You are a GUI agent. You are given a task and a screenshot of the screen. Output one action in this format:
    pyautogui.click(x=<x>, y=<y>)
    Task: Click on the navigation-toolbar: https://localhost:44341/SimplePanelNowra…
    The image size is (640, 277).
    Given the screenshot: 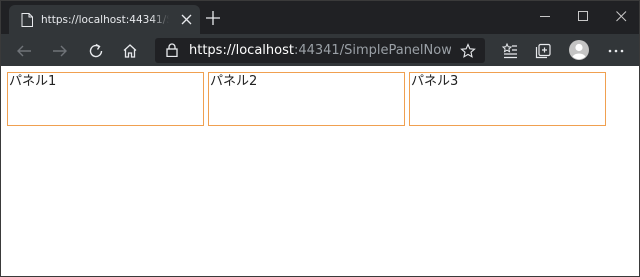 What is the action you would take?
    pyautogui.click(x=320, y=50)
    